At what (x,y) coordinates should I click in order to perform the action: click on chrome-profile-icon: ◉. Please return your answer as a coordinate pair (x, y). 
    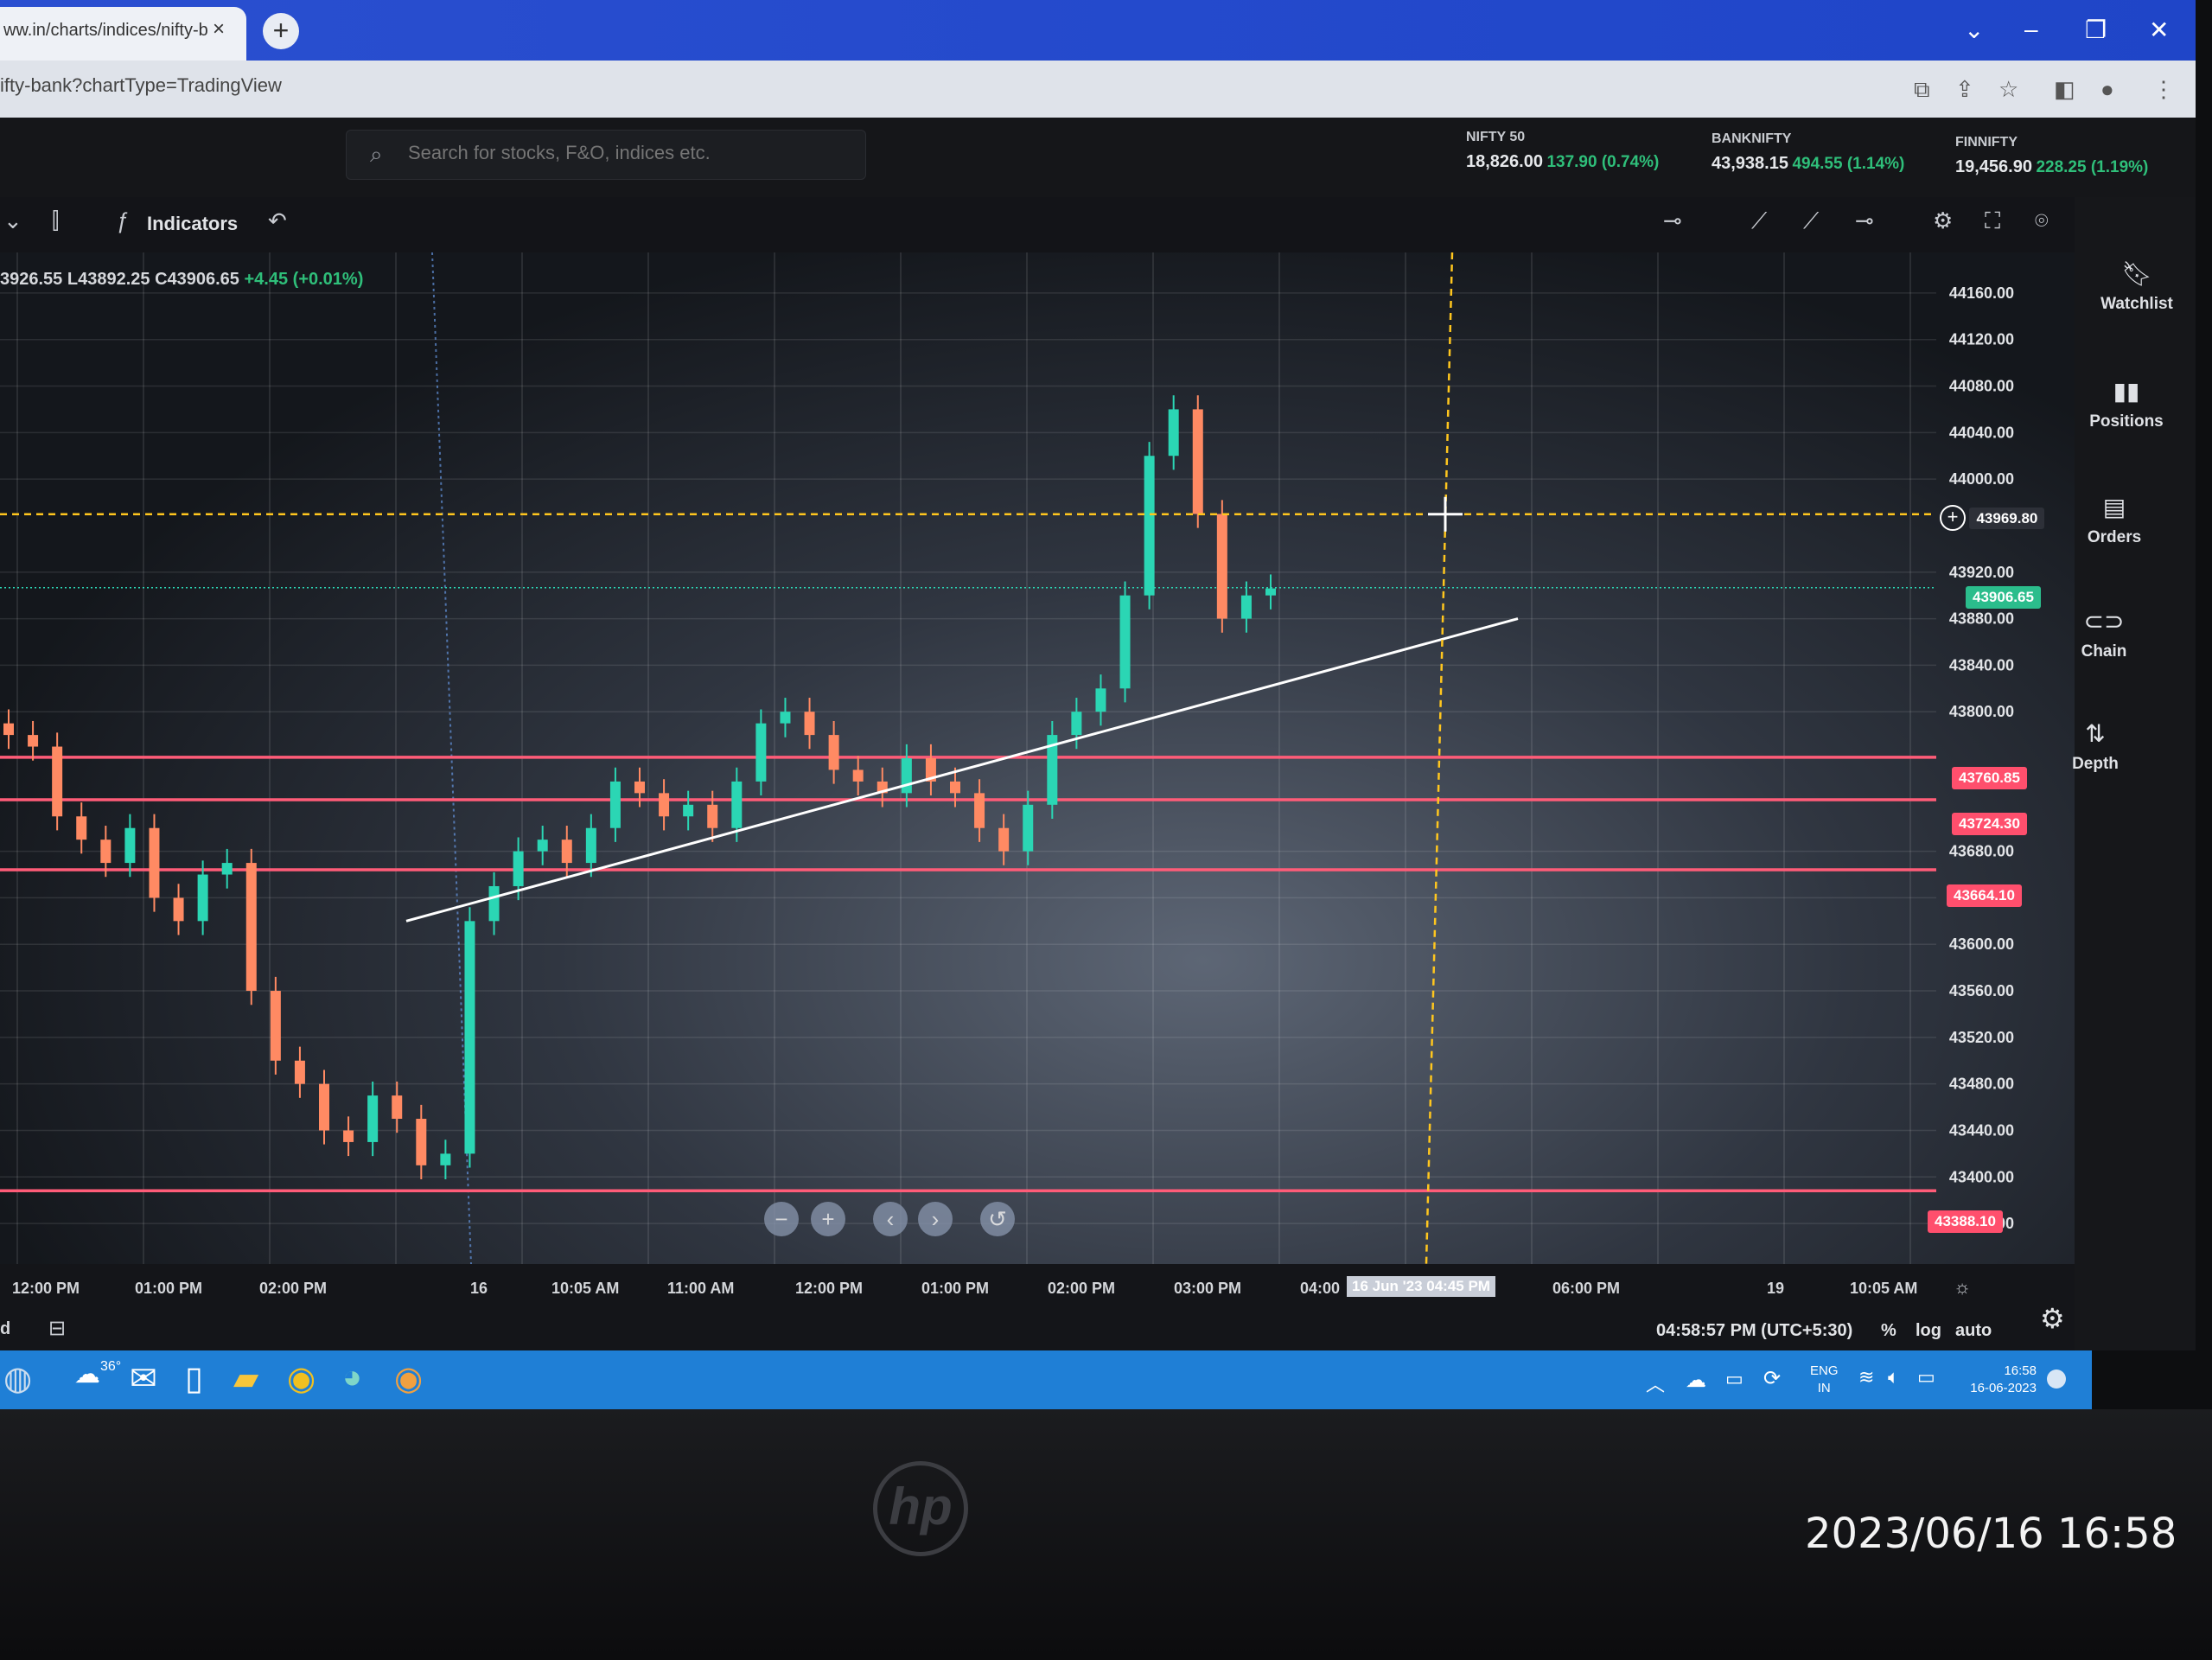
    Looking at the image, I should click on (408, 1378).